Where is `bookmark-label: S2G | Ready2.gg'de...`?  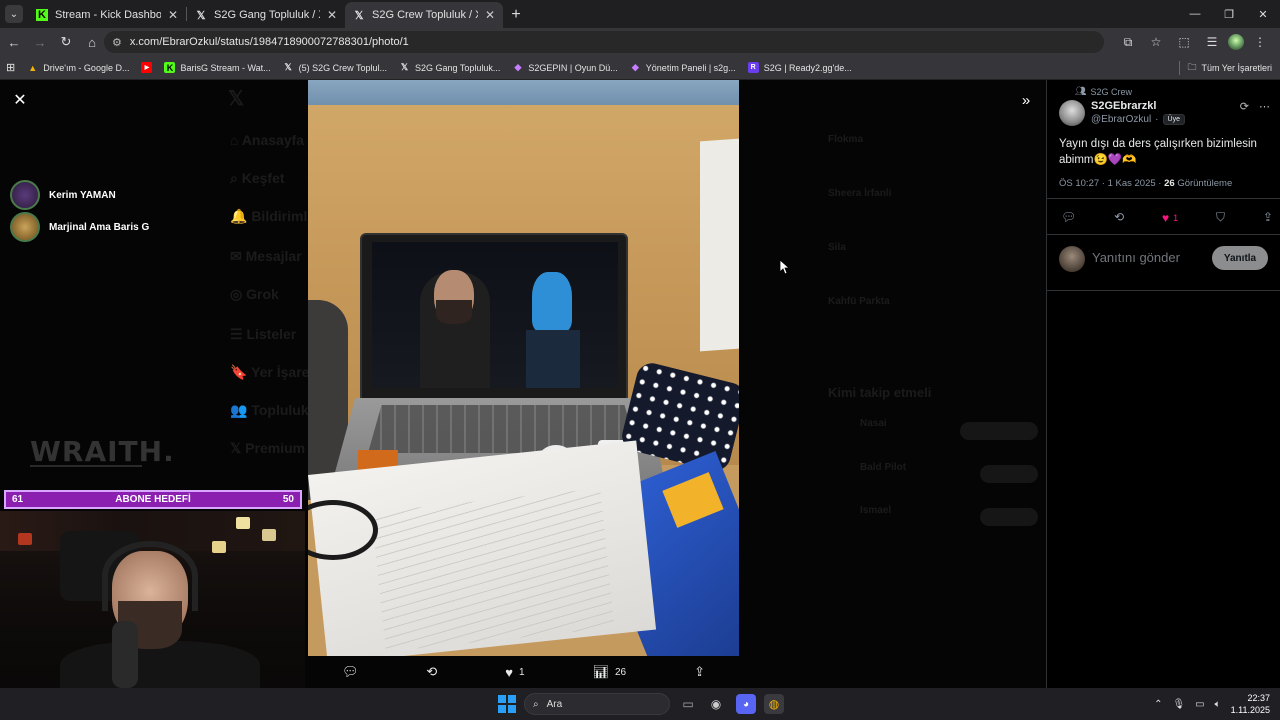
bookmark-label: S2G | Ready2.gg'de... is located at coordinates (807, 67).